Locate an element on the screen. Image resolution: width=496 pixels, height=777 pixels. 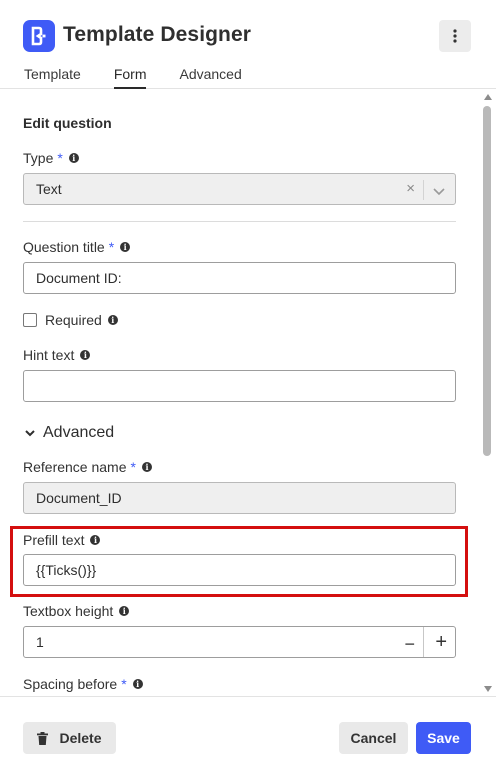
cancel-button: Cancel is located at coordinates (373, 738).